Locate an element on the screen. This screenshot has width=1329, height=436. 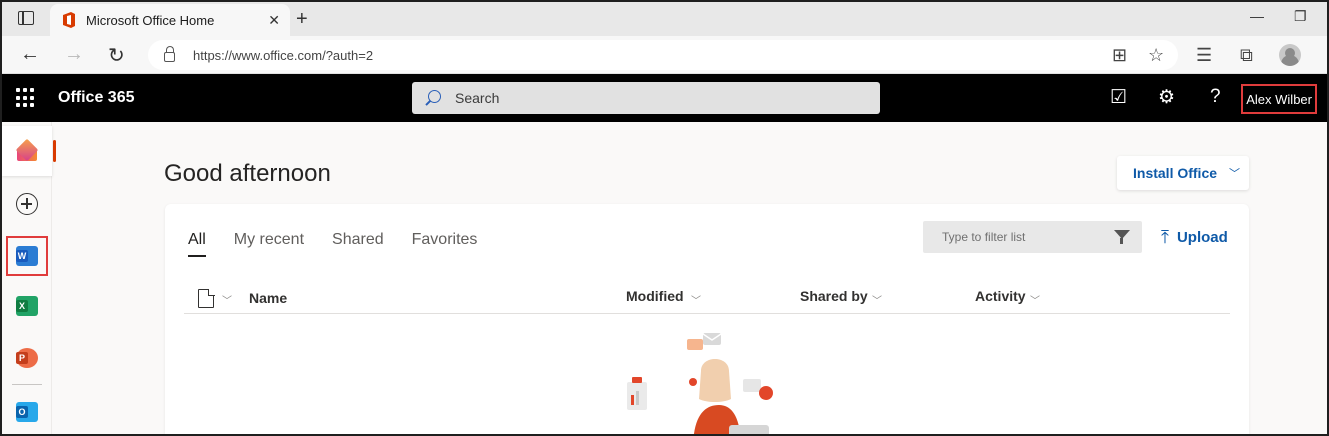
column-modified: Modified is located at coordinates (655, 296).